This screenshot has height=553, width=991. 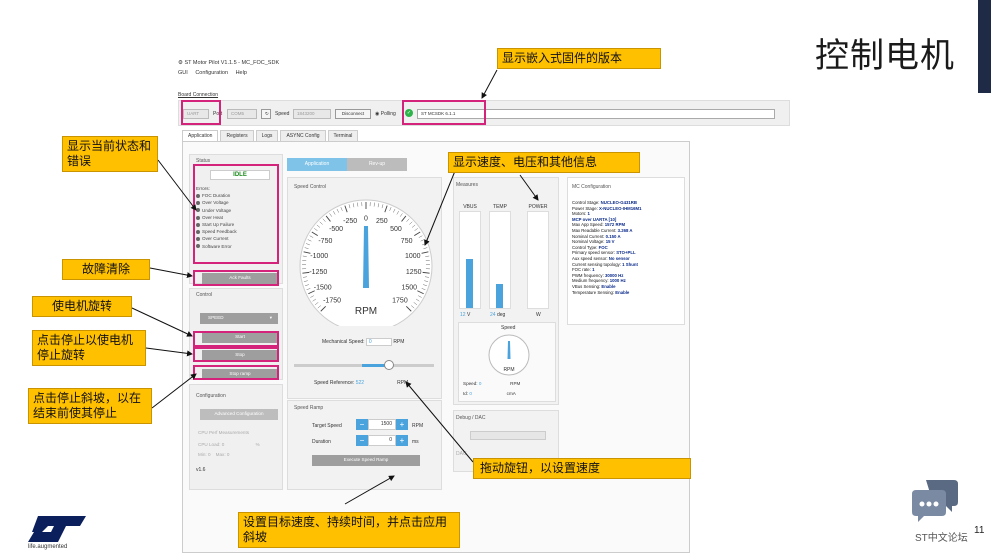 I want to click on page-number: 11, so click(x=979, y=530).